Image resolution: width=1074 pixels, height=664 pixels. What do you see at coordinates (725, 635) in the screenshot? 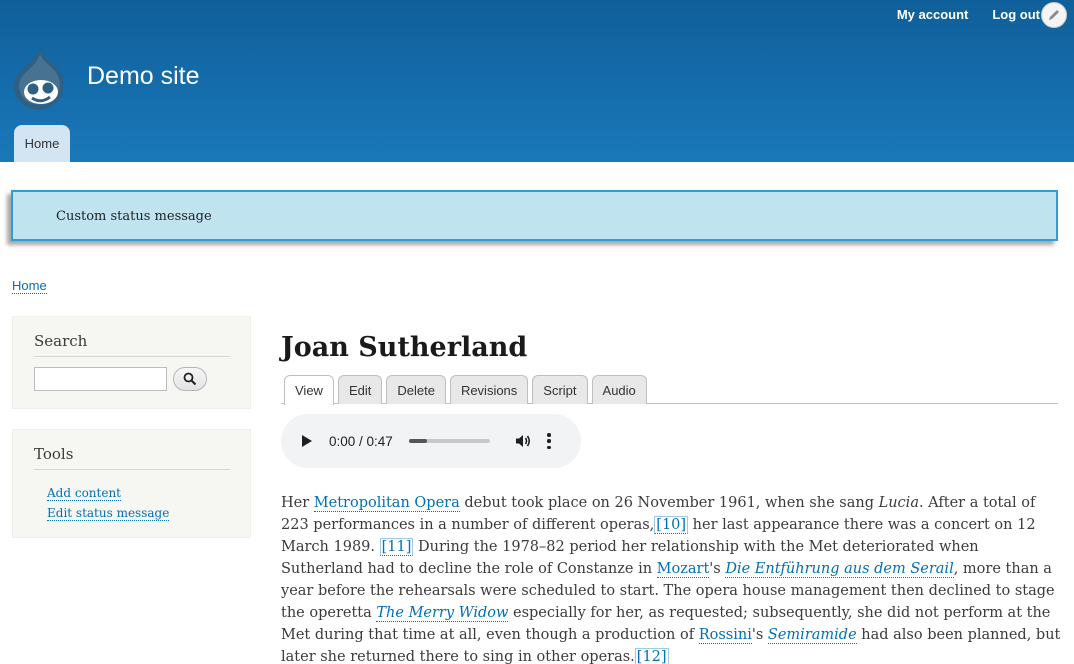
I see `rossini-link: Rossini` at bounding box center [725, 635].